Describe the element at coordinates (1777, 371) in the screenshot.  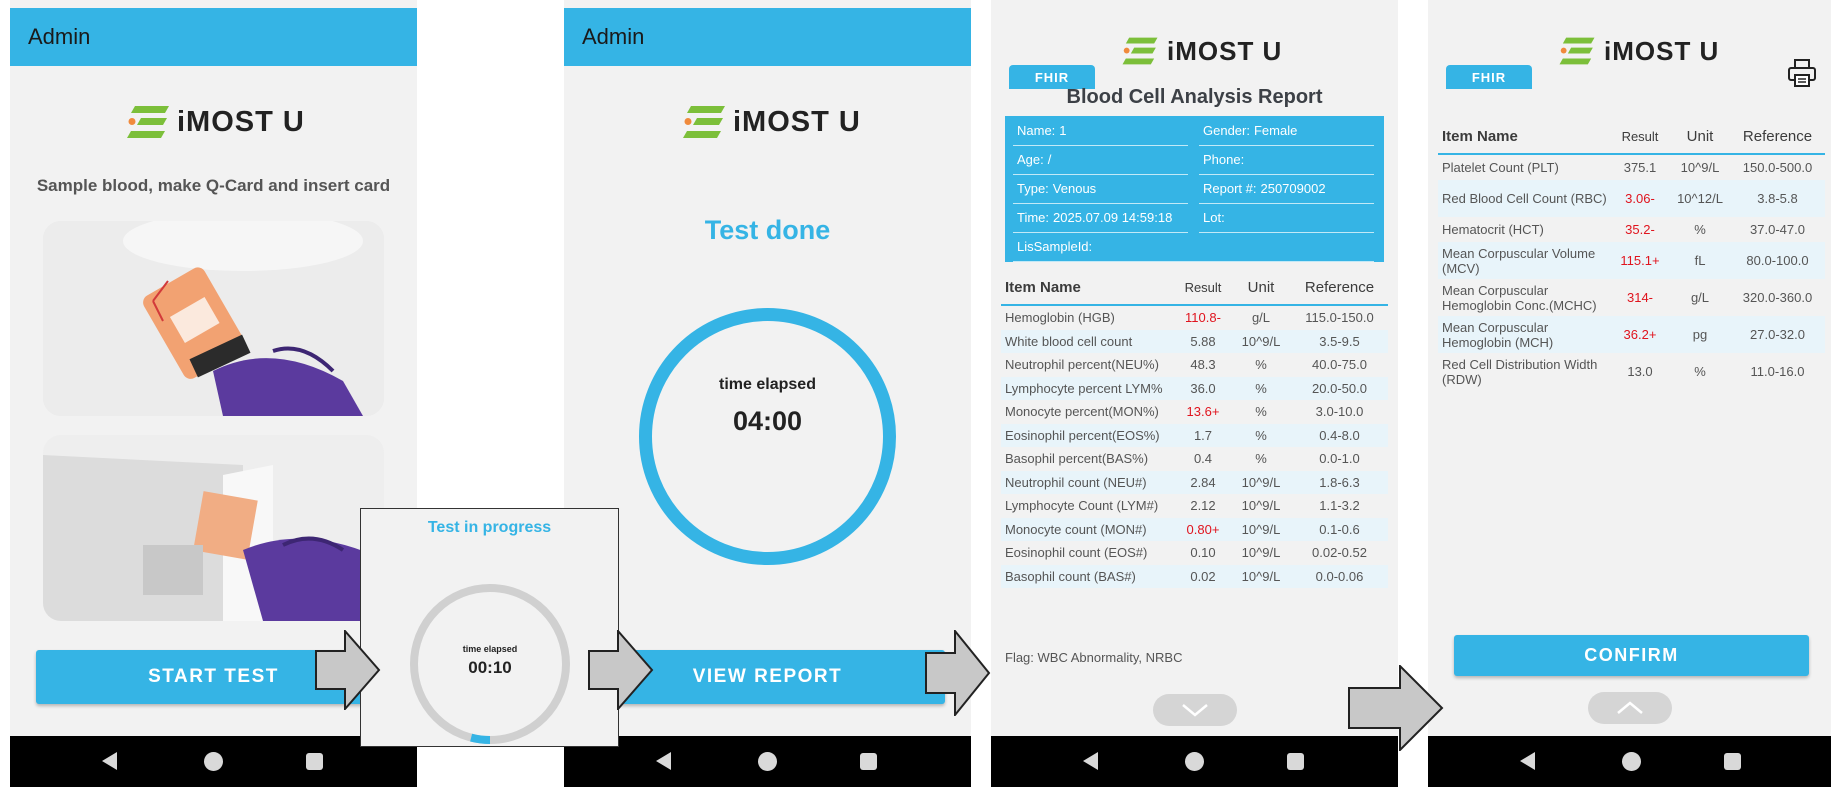
I see `reference-cell: 11.0-16.0` at that location.